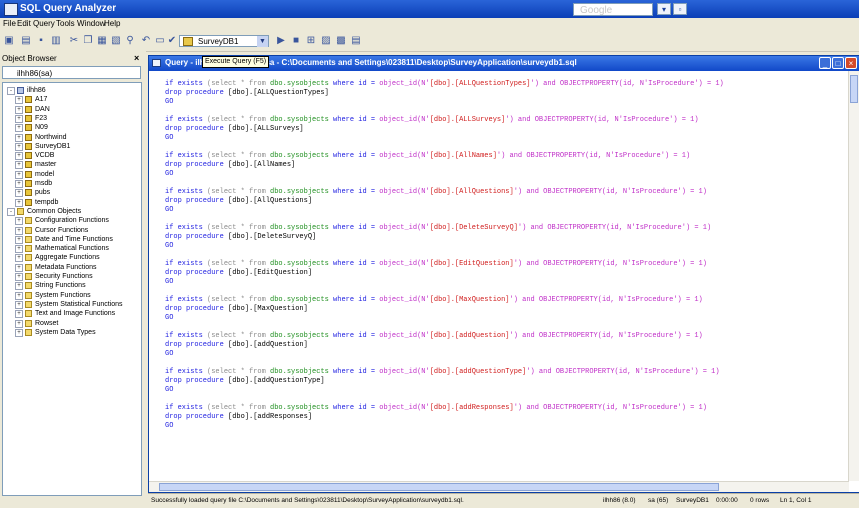 This screenshot has height=508, width=859. Describe the element at coordinates (853, 276) in the screenshot. I see `vertical-scrollbar` at that location.